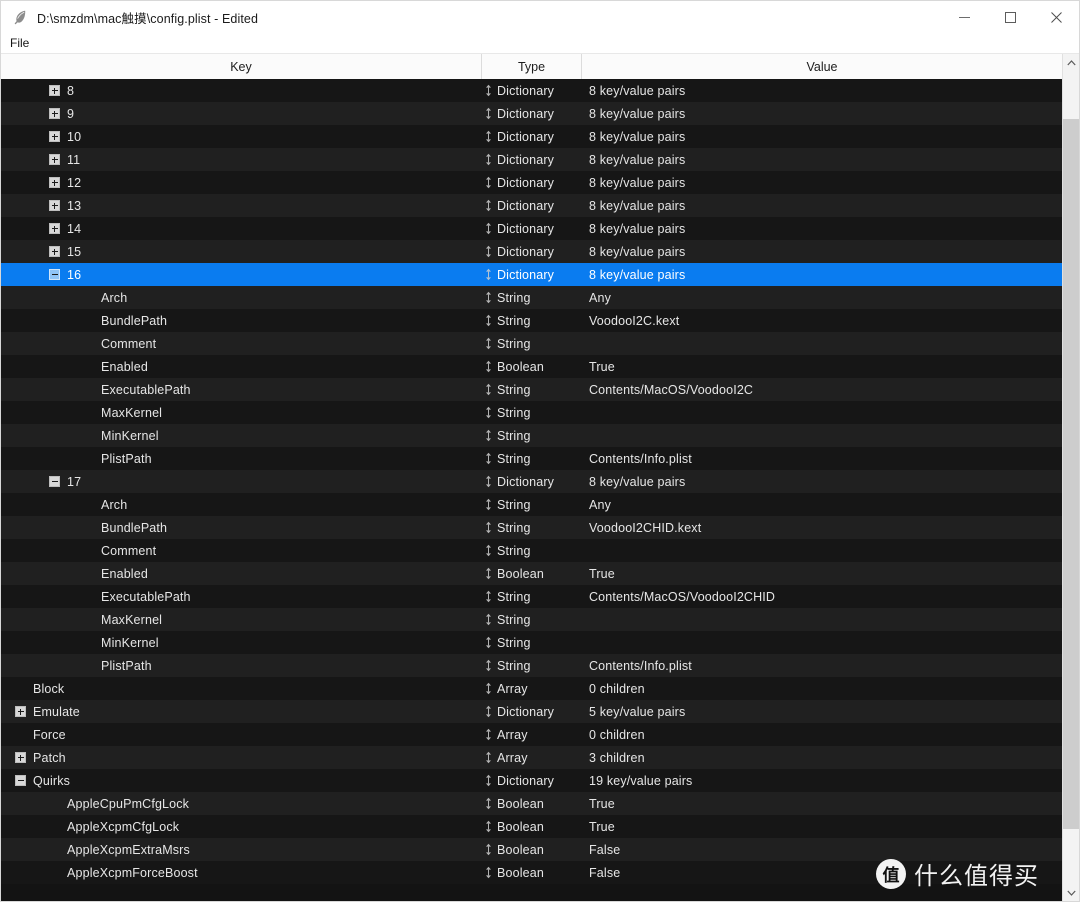 The height and width of the screenshot is (902, 1080). I want to click on scrollbar-thumb, so click(1071, 474).